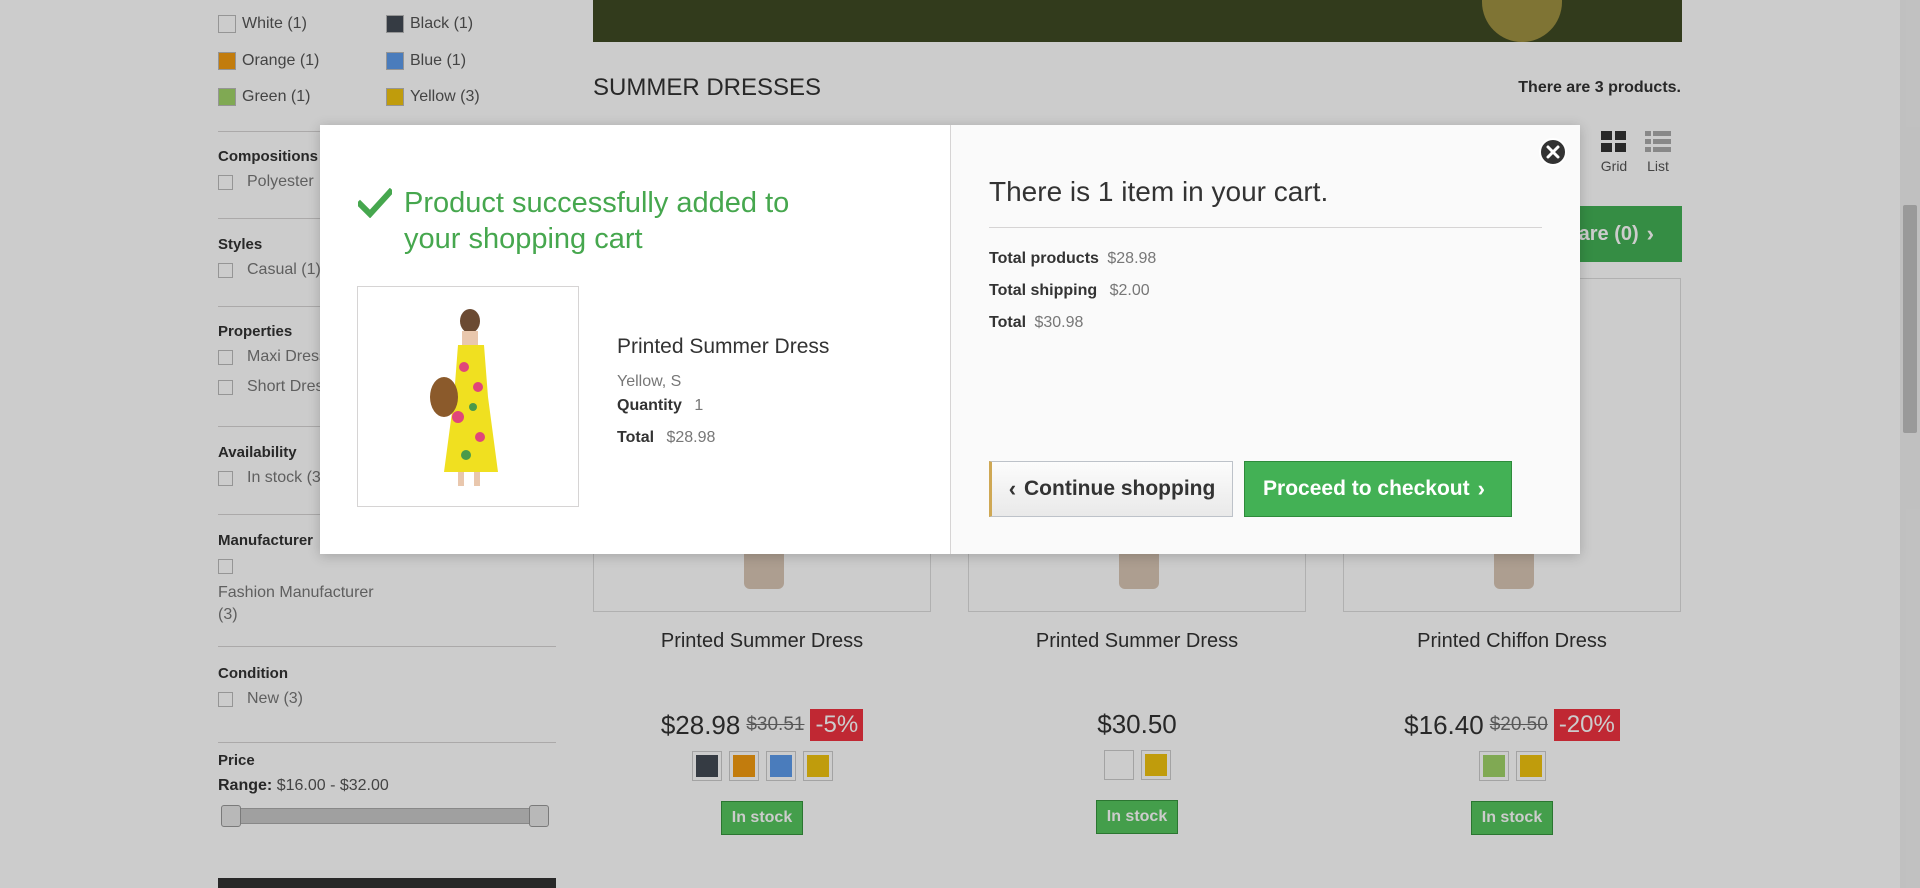 This screenshot has width=1920, height=888. I want to click on product-photo, so click(464, 397).